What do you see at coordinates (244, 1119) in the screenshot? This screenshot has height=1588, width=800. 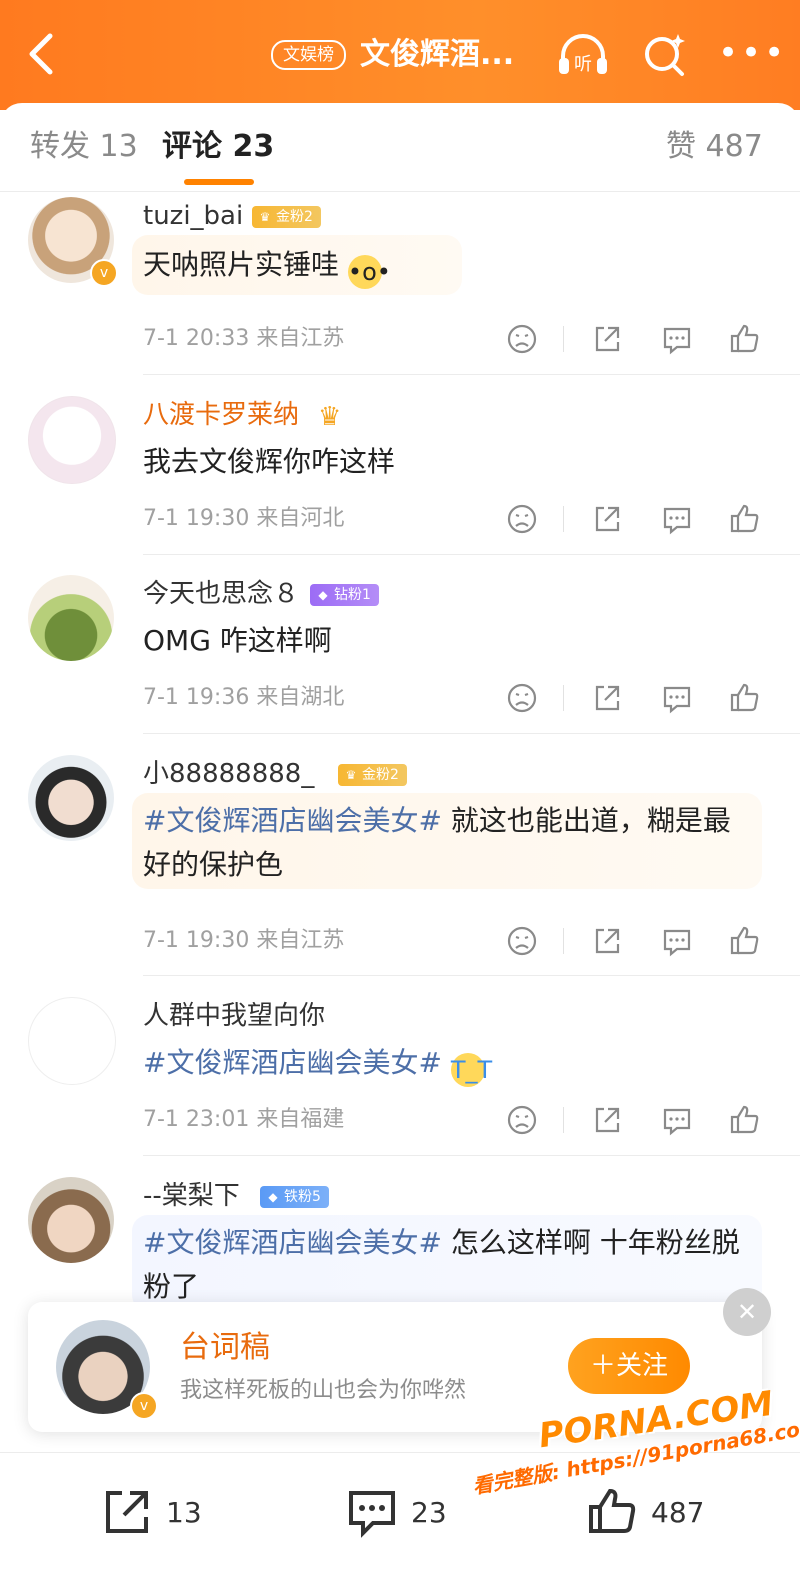 I see `comment-meta: 7-1 23:01 来自福建` at bounding box center [244, 1119].